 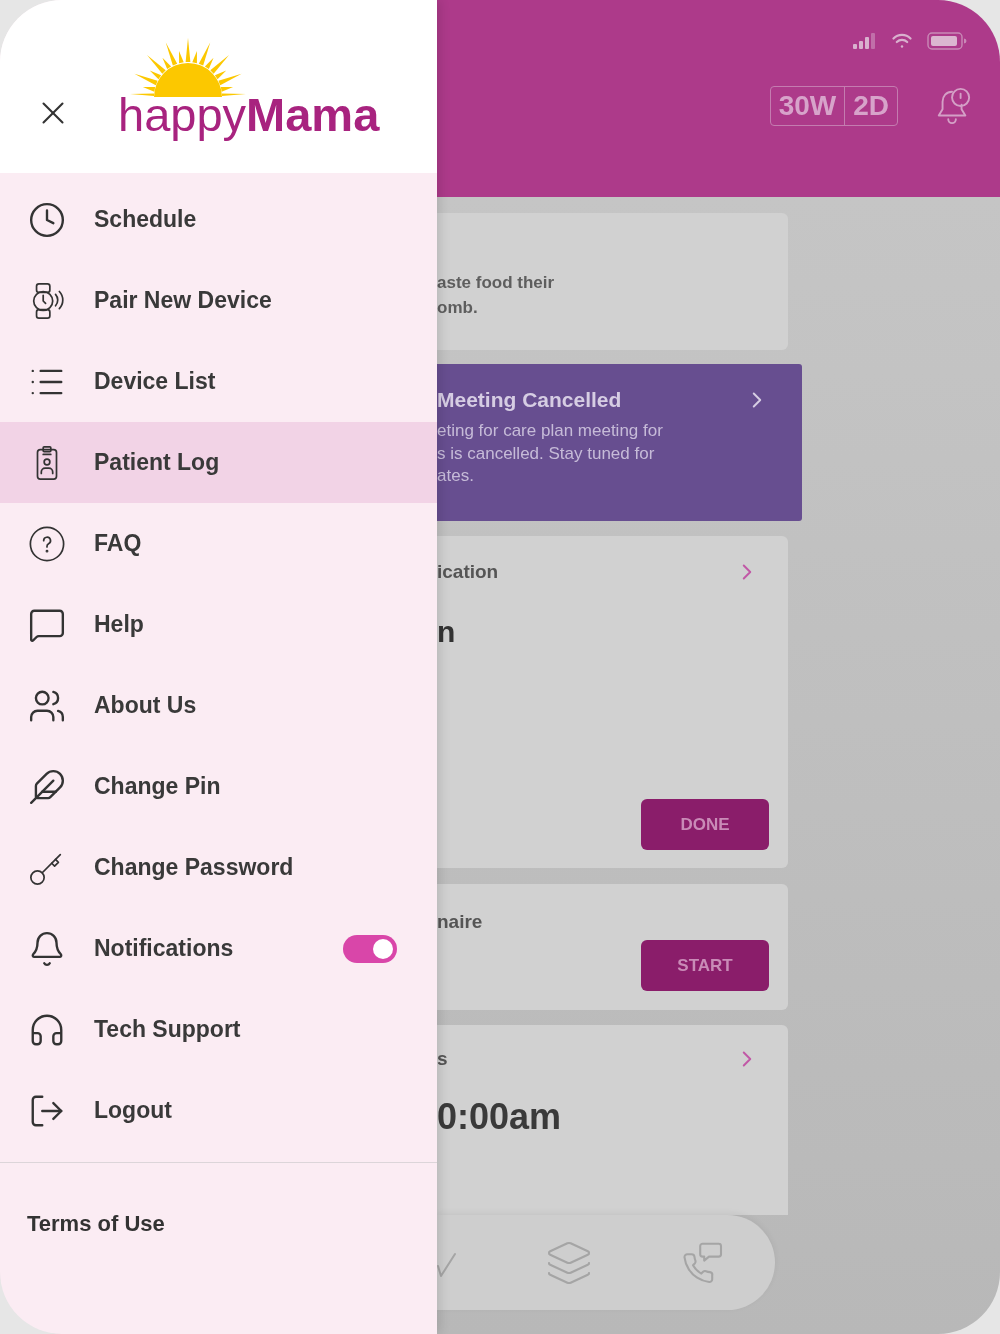 I want to click on badge-label: 2D, so click(x=870, y=106).